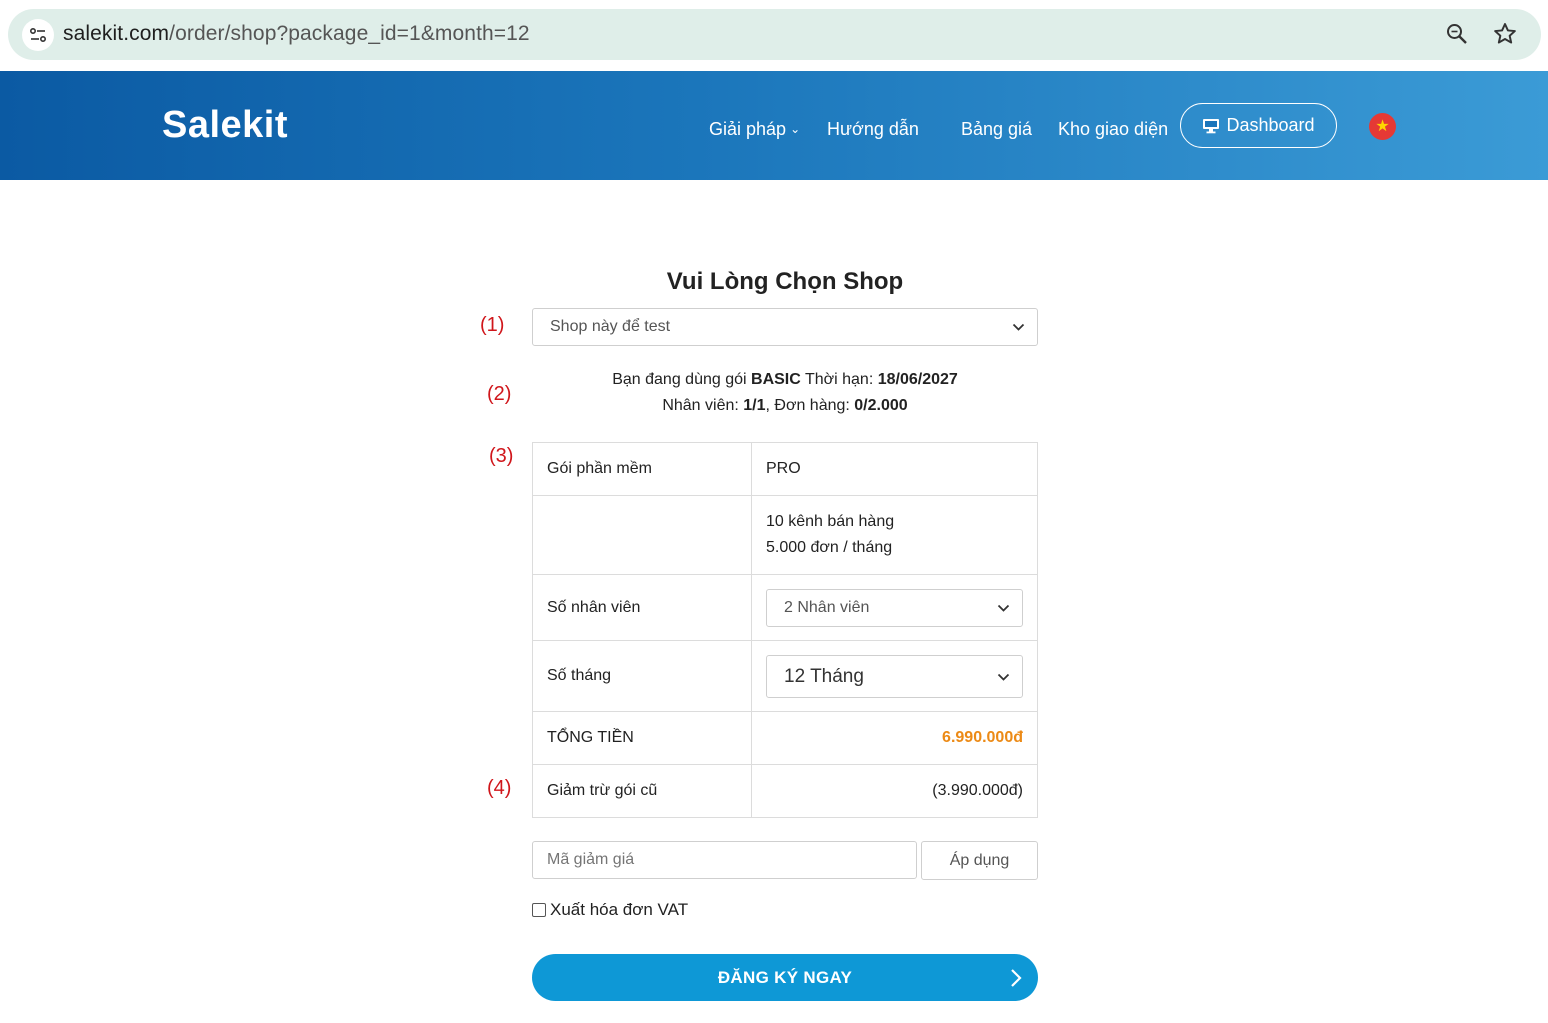  I want to click on zoom-icon, so click(1457, 36).